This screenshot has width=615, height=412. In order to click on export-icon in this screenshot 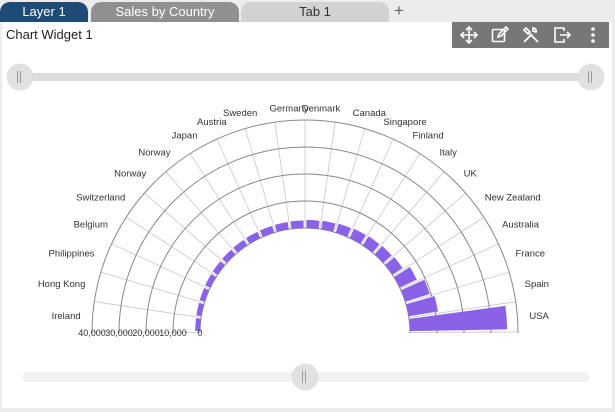, I will do `click(562, 35)`.